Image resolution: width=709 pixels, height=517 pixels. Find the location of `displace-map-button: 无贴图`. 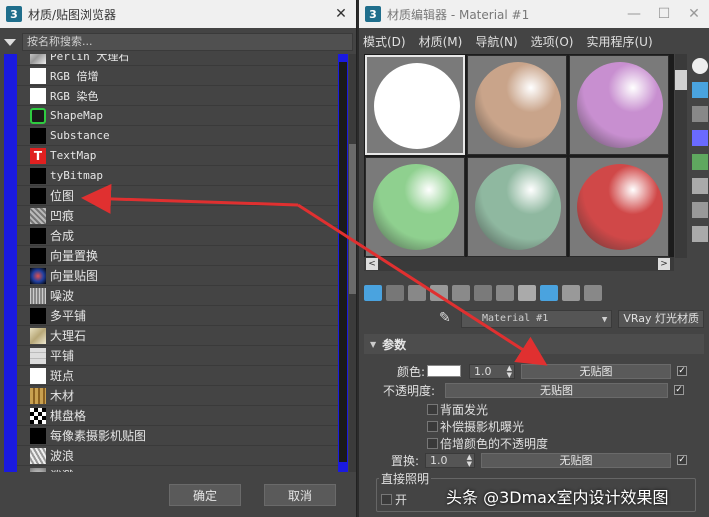

displace-map-button: 无贴图 is located at coordinates (576, 460).